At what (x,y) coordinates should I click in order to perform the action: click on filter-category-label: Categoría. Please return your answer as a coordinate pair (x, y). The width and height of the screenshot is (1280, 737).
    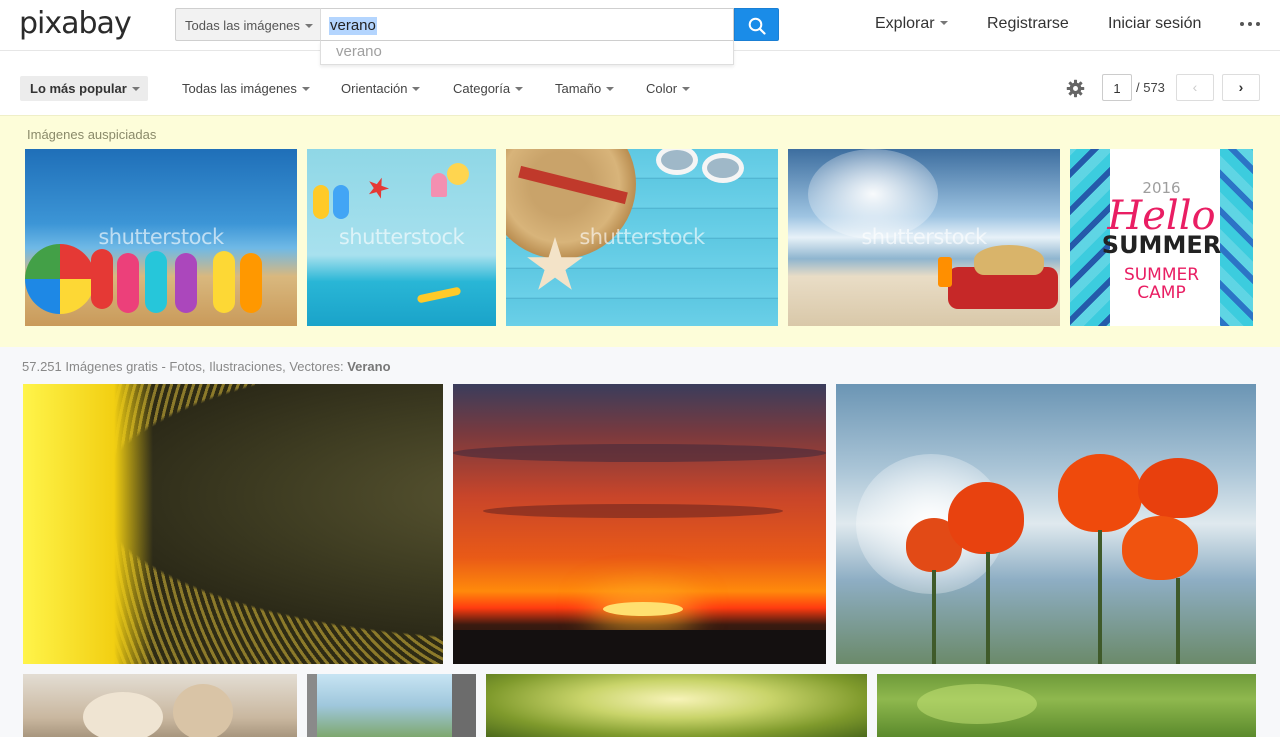
    Looking at the image, I should click on (482, 88).